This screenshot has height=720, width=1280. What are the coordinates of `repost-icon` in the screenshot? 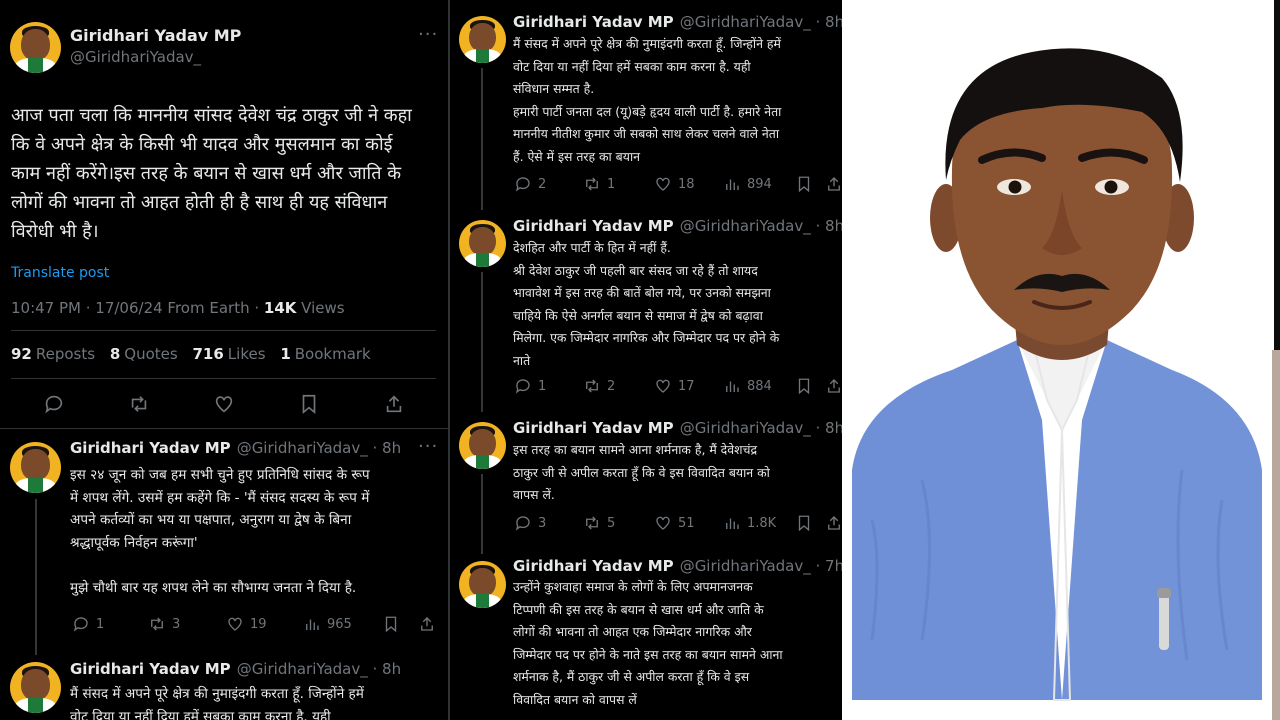 It's located at (139, 404).